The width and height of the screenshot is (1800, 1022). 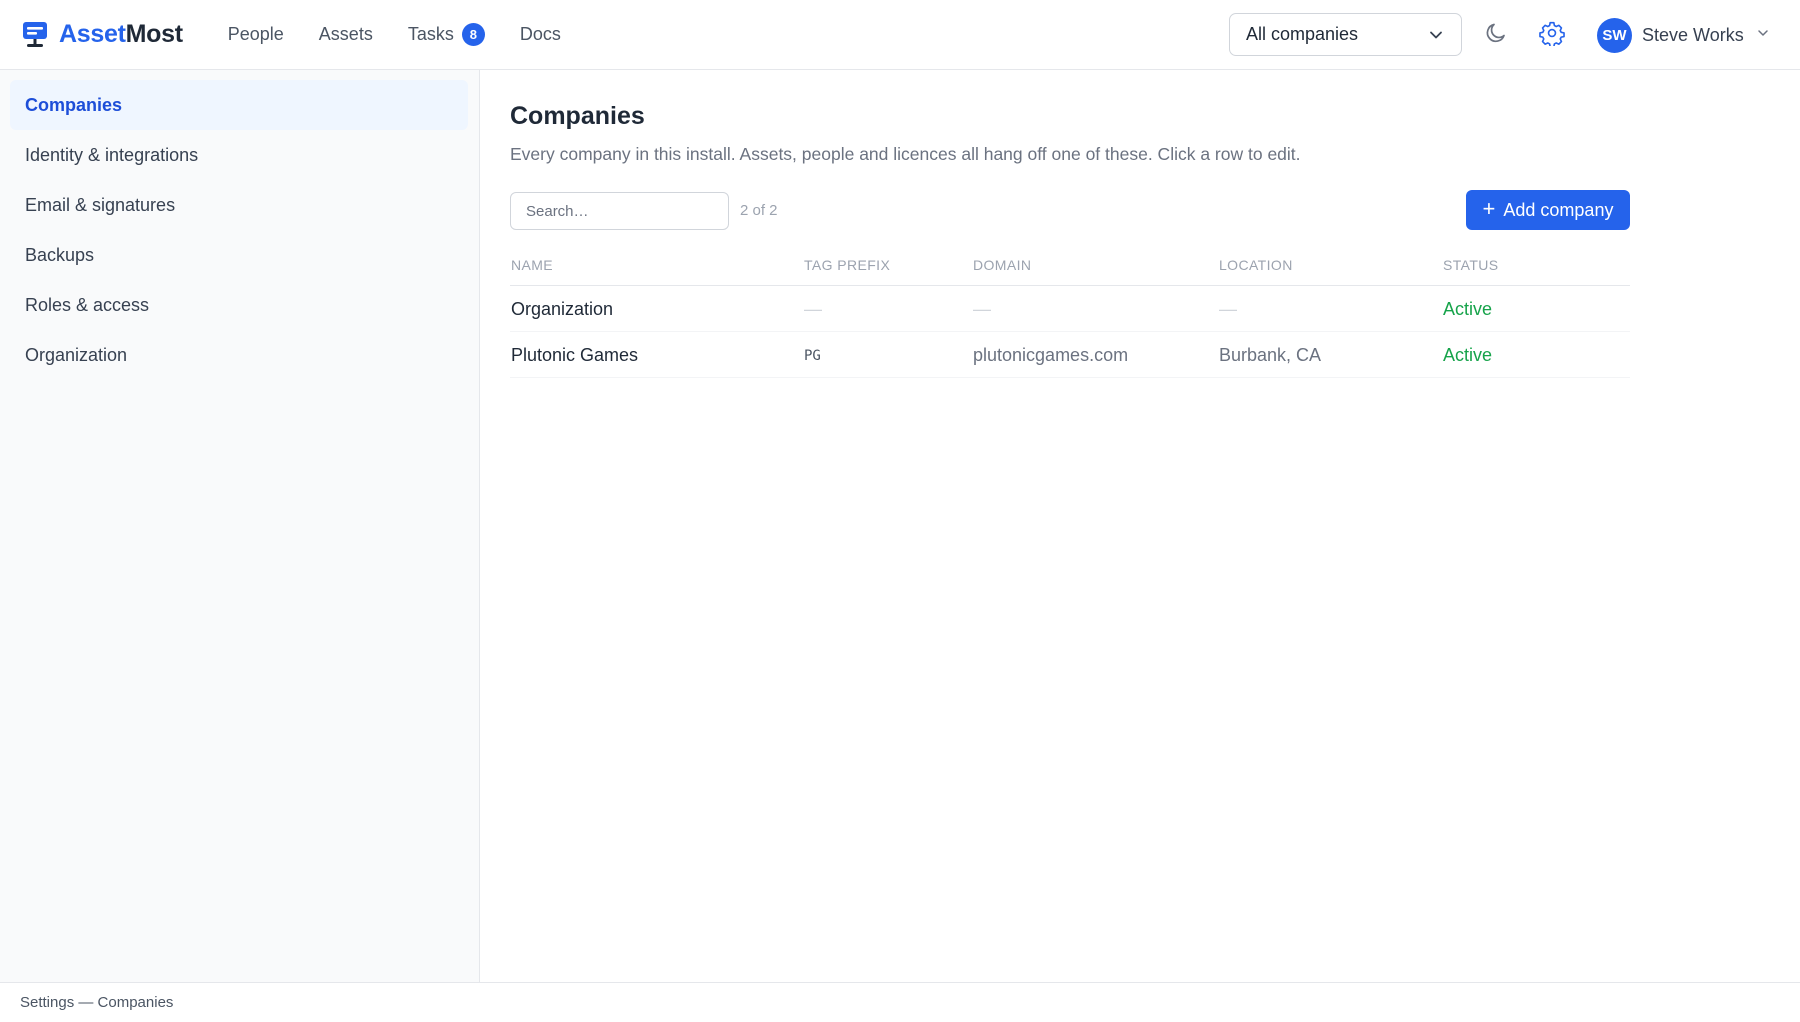 I want to click on column-header-status: STATUS, so click(x=1471, y=265).